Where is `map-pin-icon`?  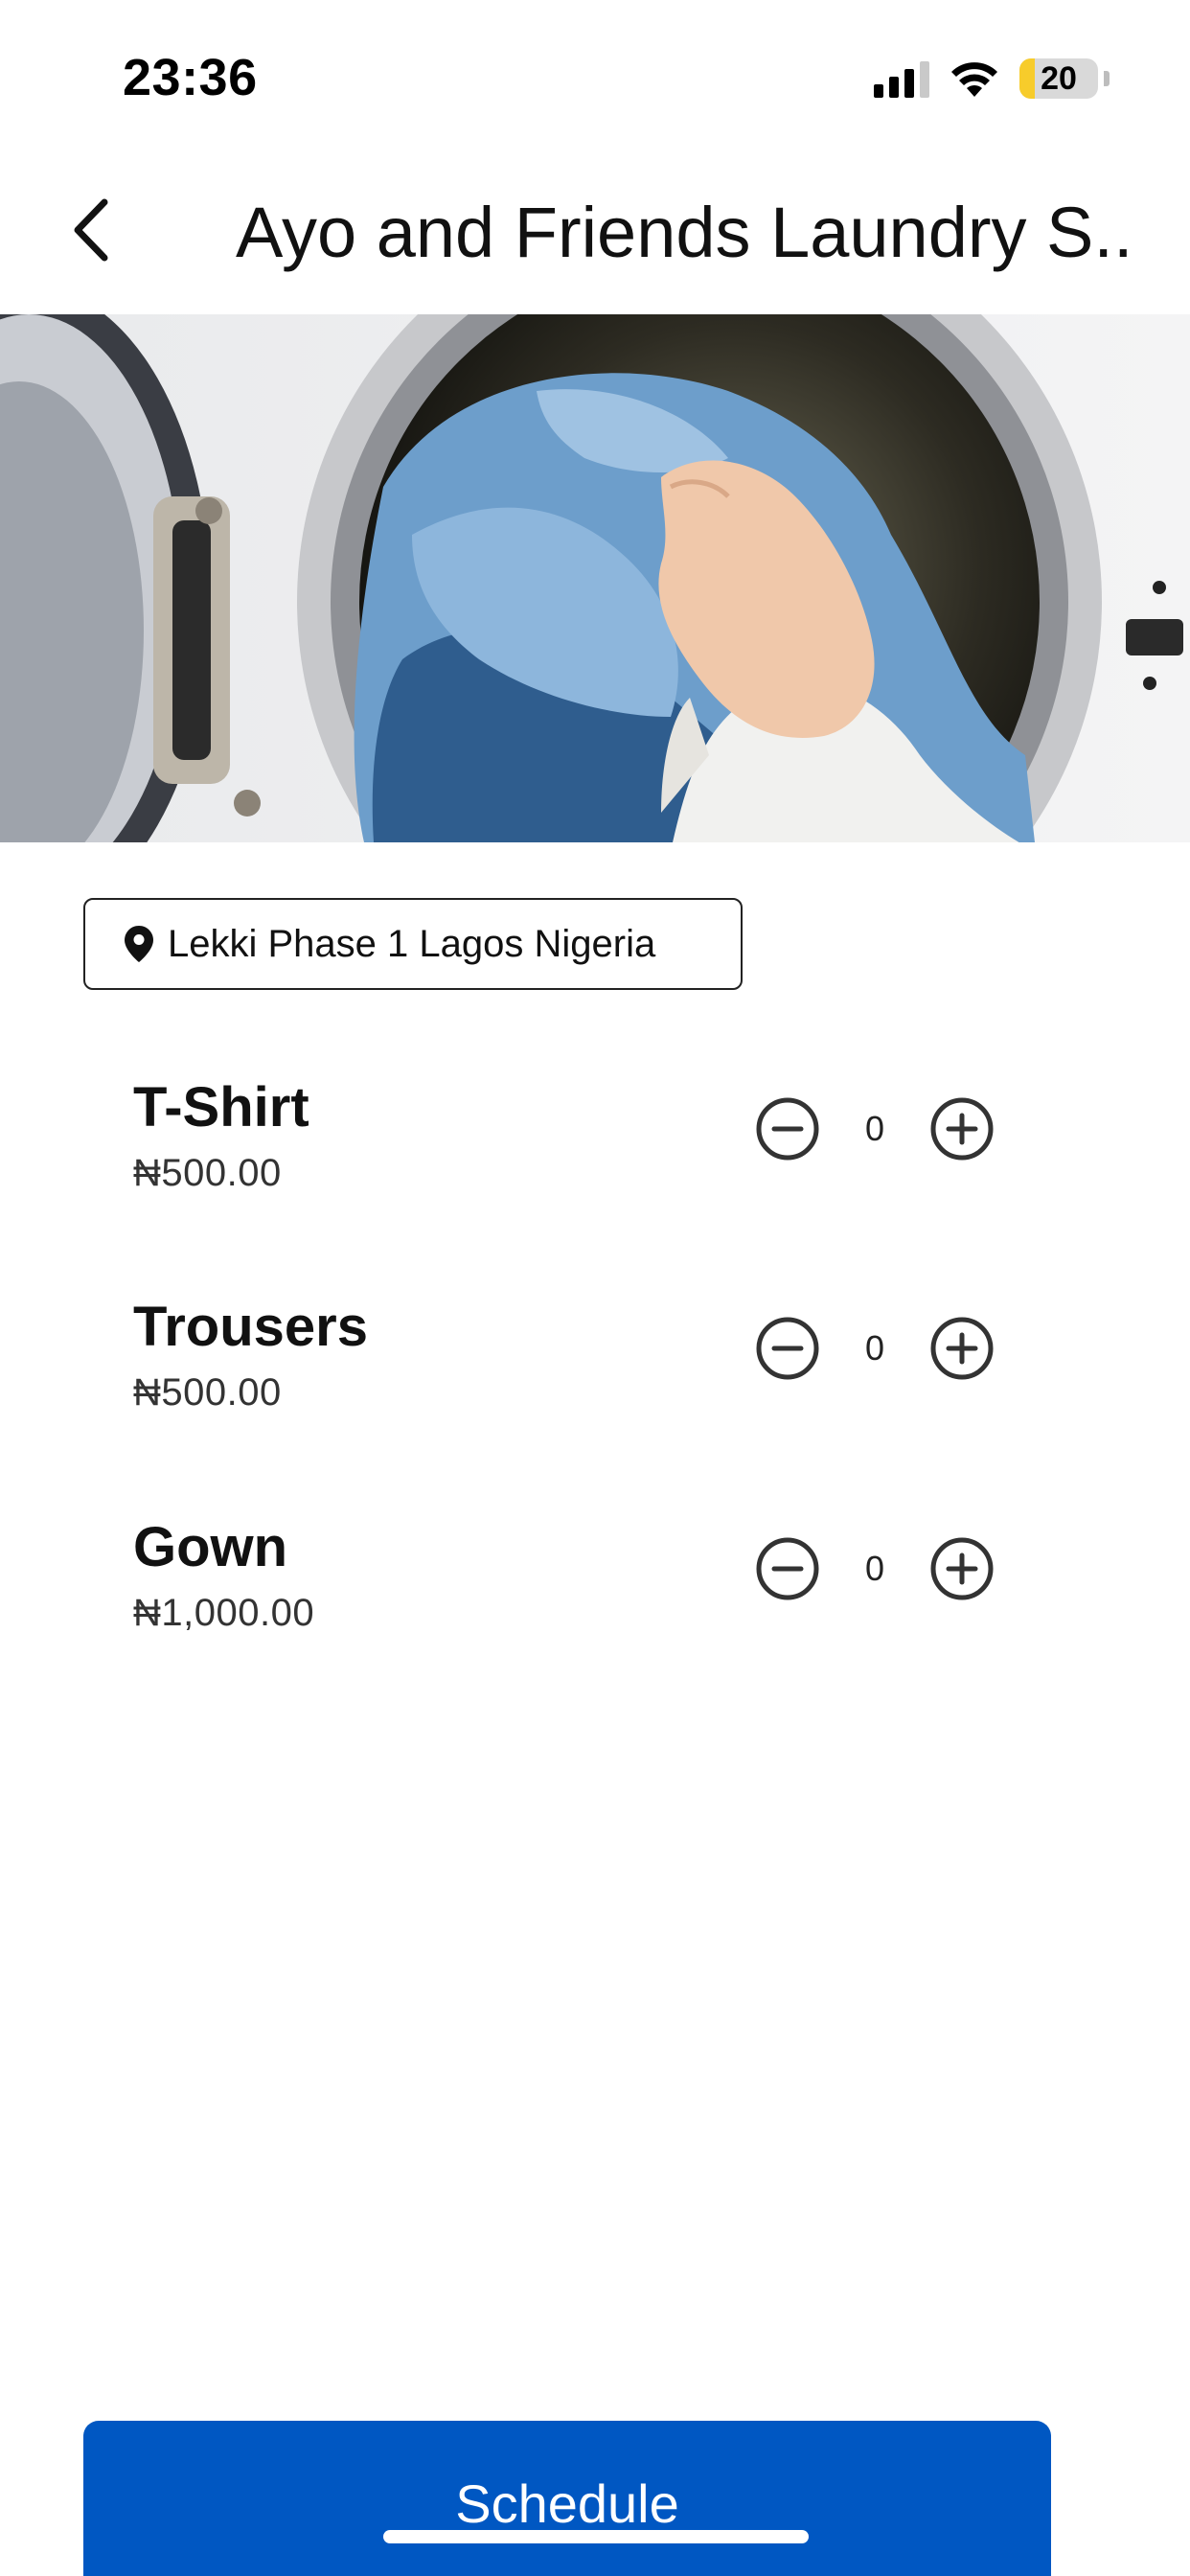 map-pin-icon is located at coordinates (139, 944).